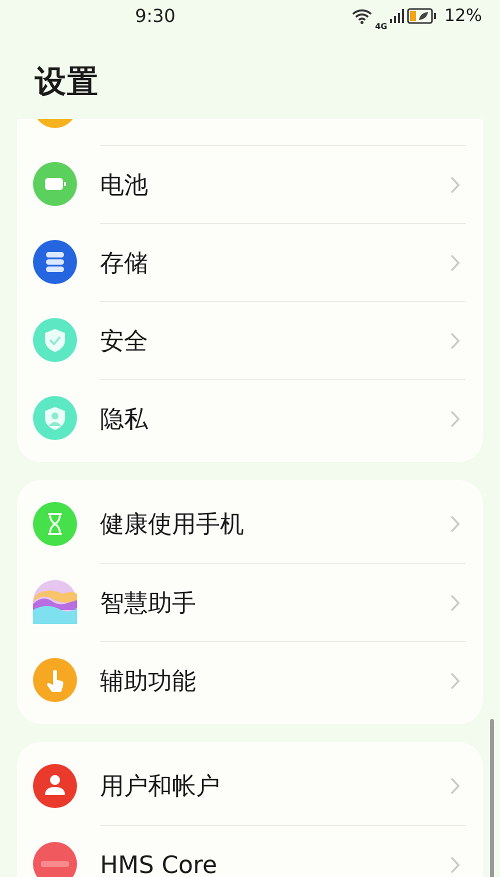 Image resolution: width=500 pixels, height=877 pixels. Describe the element at coordinates (249, 262) in the screenshot. I see `settings-item: 存储` at that location.